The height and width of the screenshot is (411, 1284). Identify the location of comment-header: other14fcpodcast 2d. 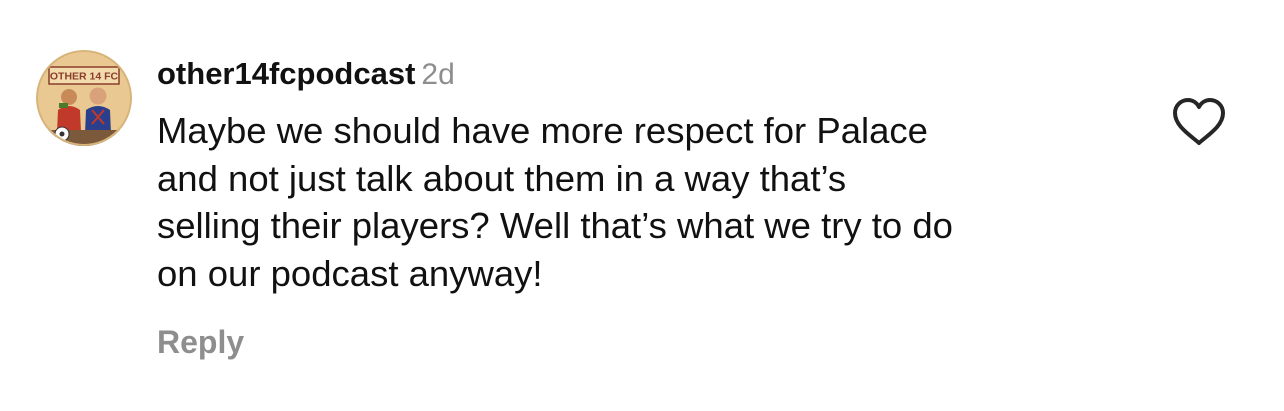
(306, 74).